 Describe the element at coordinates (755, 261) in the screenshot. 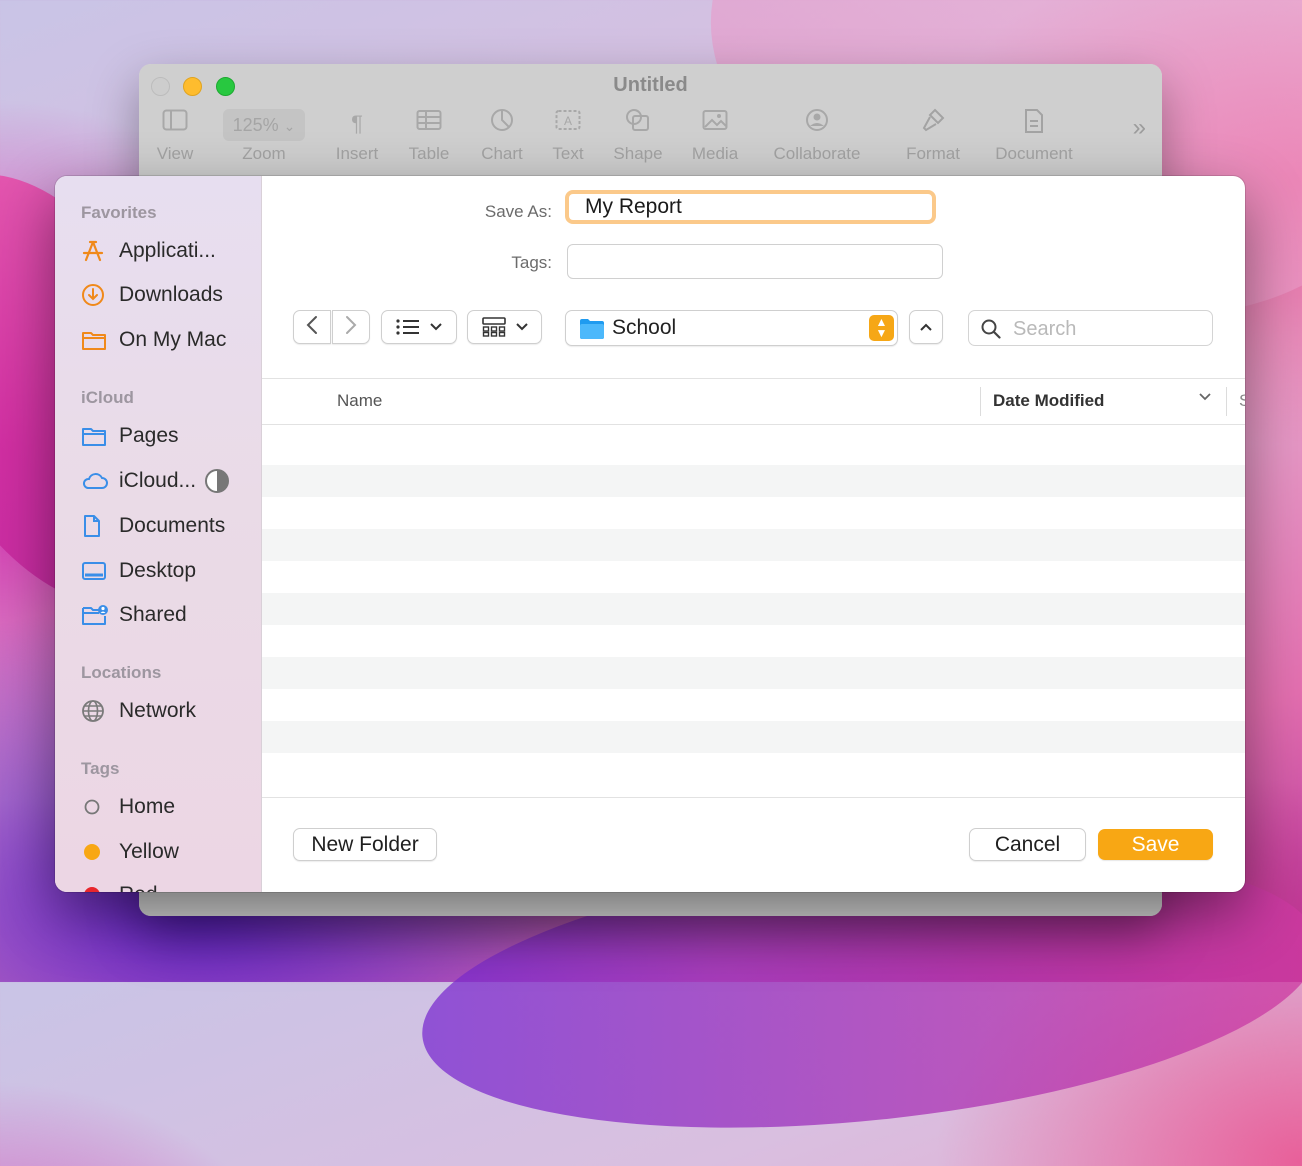

I see `tags-field` at that location.